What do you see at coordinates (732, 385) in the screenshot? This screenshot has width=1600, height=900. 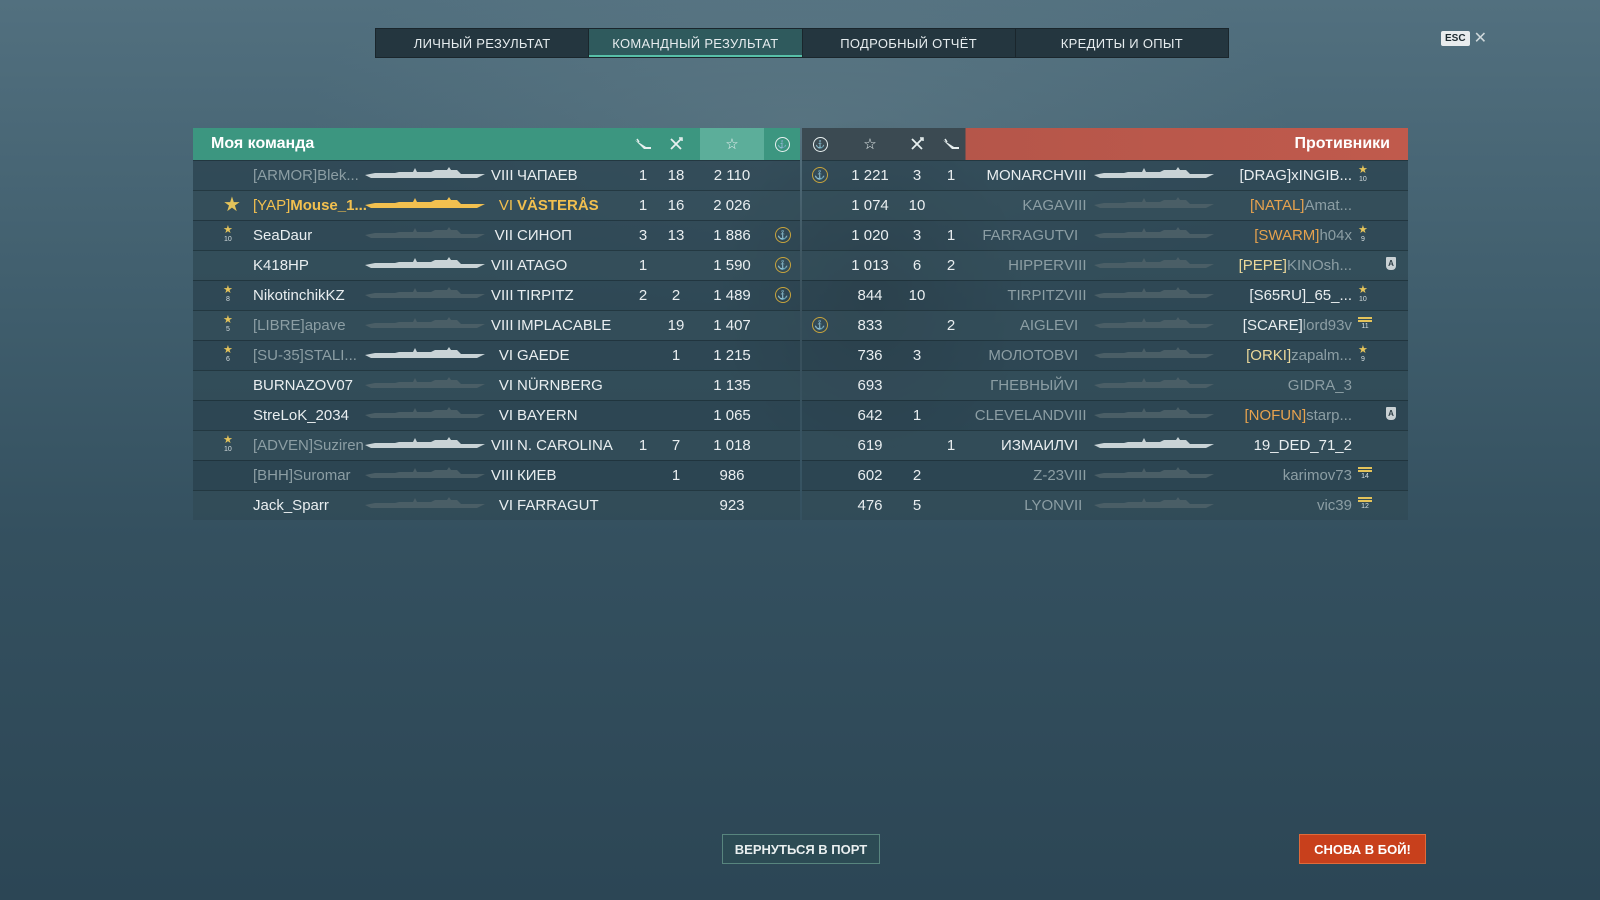 I see `xp-value: 1 135` at bounding box center [732, 385].